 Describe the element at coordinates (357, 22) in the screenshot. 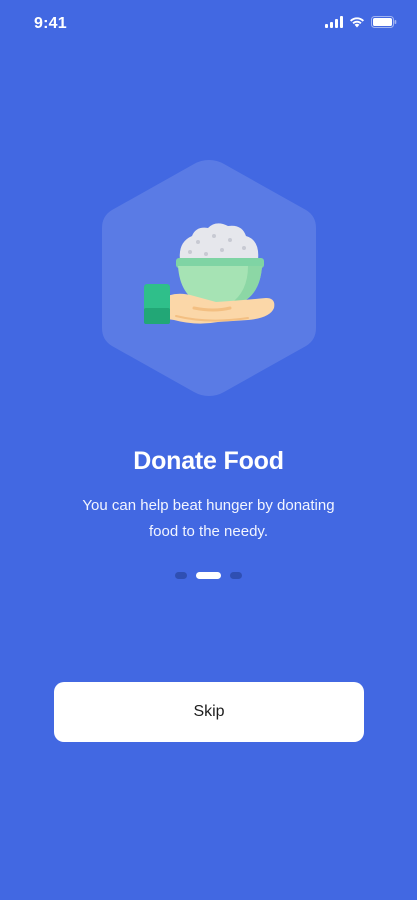

I see `wifi-icon` at that location.